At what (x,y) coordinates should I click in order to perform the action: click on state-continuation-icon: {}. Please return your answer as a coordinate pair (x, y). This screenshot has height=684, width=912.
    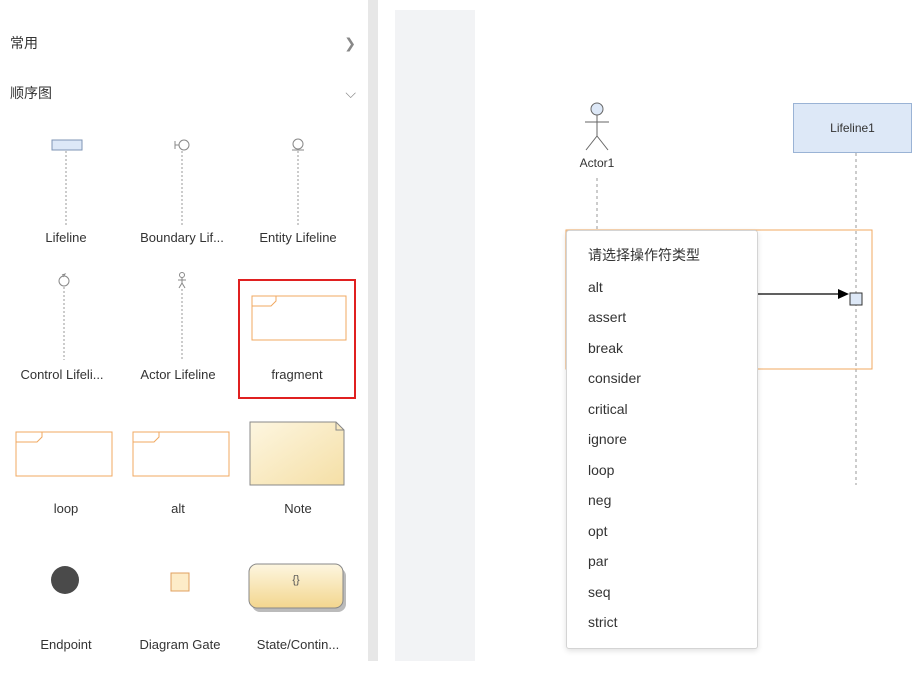
    Looking at the image, I should click on (297, 587).